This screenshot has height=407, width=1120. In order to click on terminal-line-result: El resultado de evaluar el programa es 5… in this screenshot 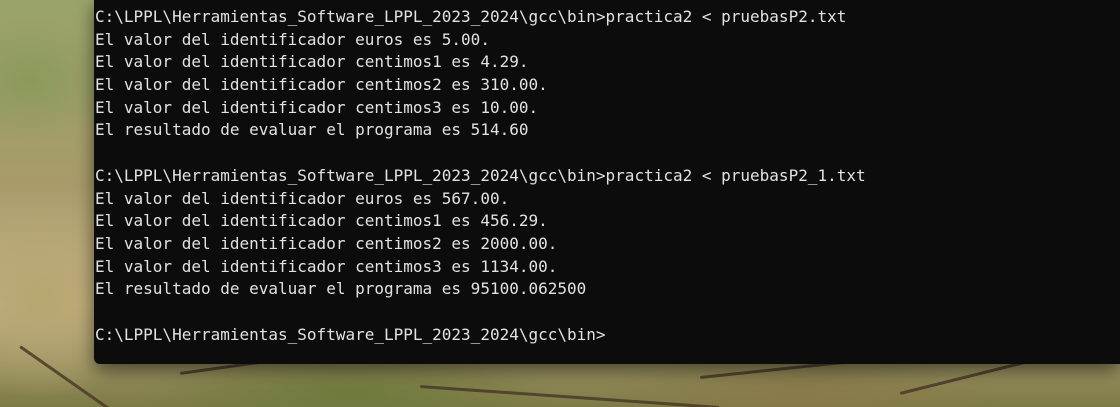, I will do `click(312, 130)`.